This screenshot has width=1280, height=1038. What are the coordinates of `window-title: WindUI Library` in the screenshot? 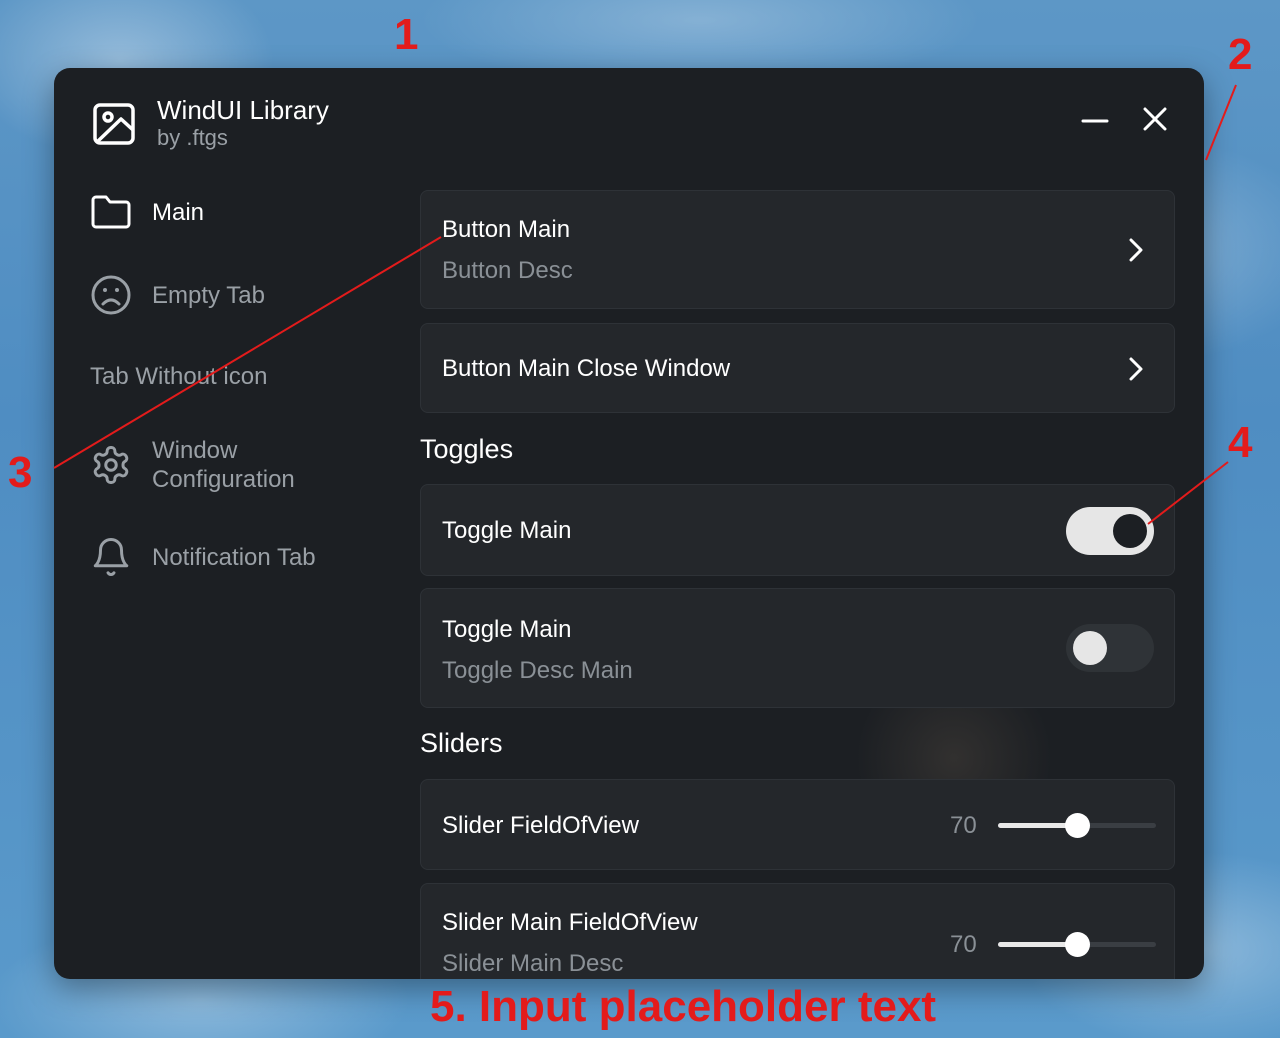 It's located at (243, 110).